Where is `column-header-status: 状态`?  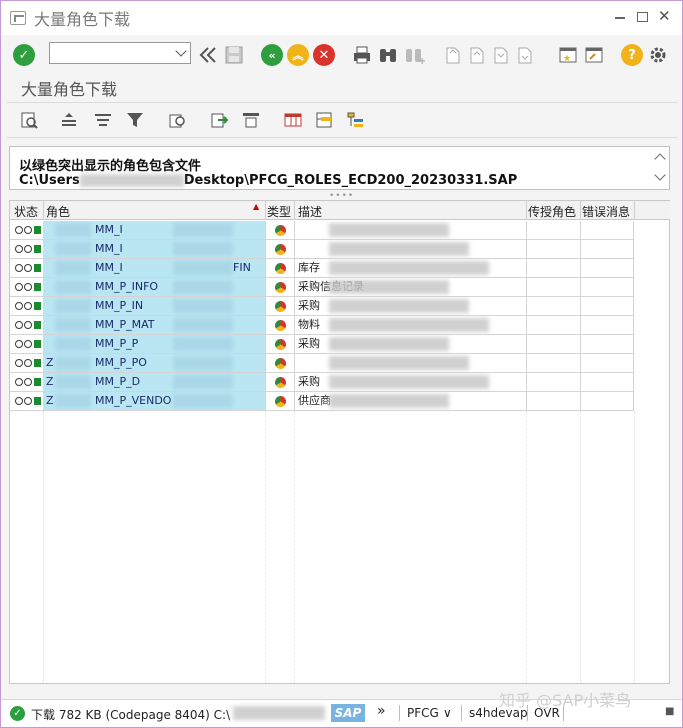
column-header-status: 状态 is located at coordinates (26, 211).